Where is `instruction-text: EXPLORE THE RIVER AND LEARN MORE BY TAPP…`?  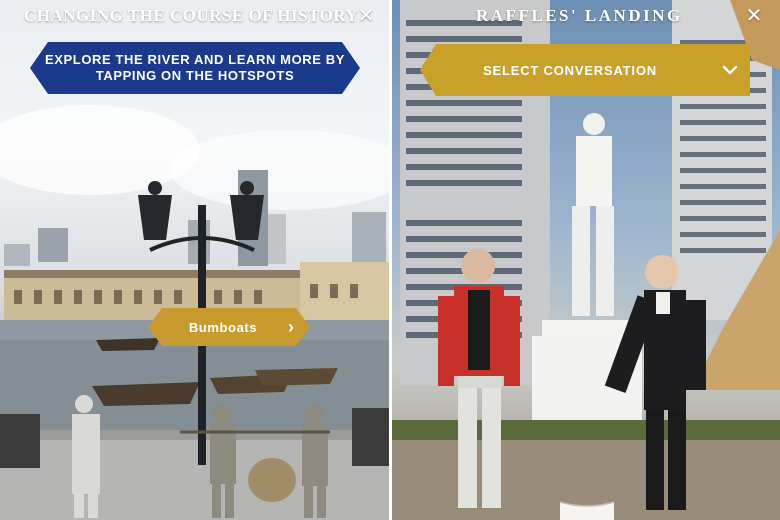 instruction-text: EXPLORE THE RIVER AND LEARN MORE BY TAPP… is located at coordinates (195, 67).